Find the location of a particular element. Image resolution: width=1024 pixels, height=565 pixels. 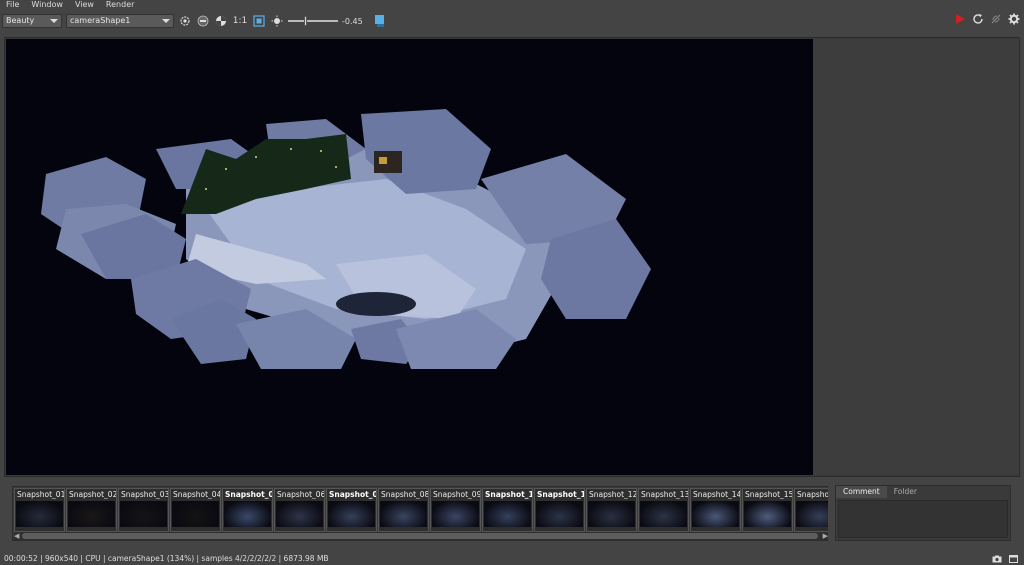

horizontal-scrollbar: ◀ ▶ is located at coordinates (421, 536).